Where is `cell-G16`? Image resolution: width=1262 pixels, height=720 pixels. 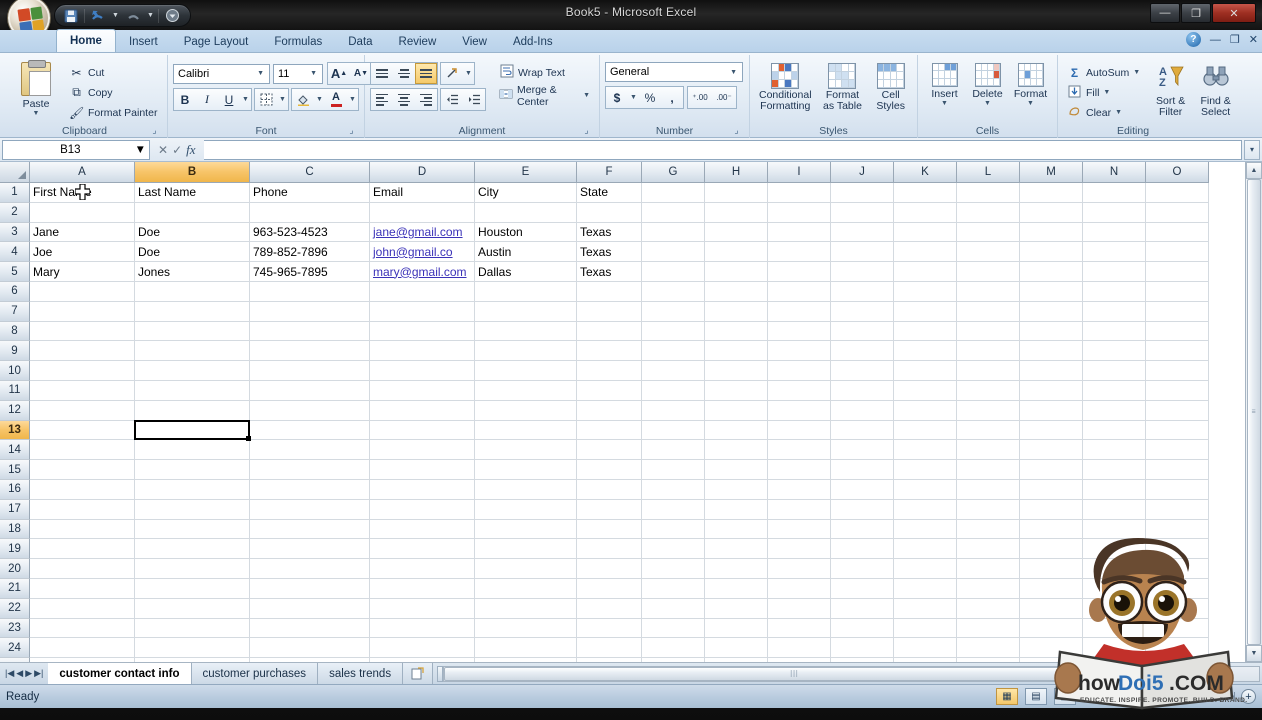 cell-G16 is located at coordinates (673, 489).